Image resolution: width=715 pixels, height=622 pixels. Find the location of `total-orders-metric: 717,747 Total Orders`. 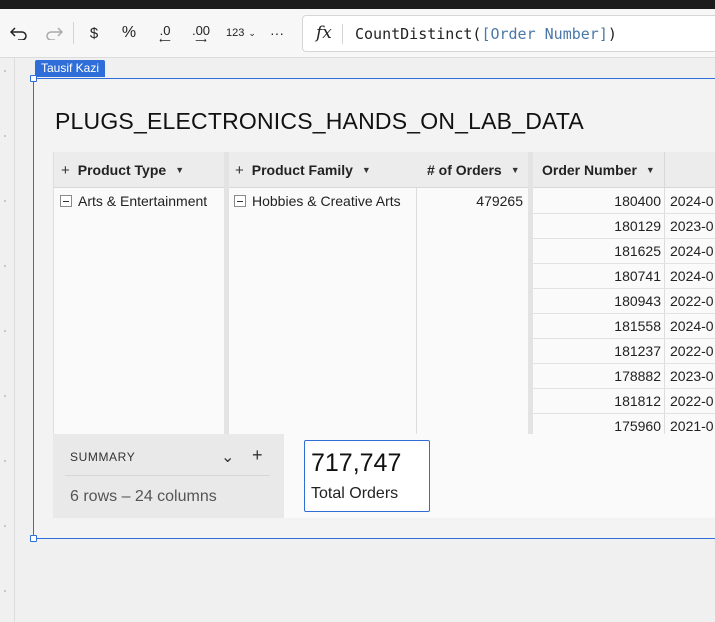

total-orders-metric: 717,747 Total Orders is located at coordinates (367, 476).